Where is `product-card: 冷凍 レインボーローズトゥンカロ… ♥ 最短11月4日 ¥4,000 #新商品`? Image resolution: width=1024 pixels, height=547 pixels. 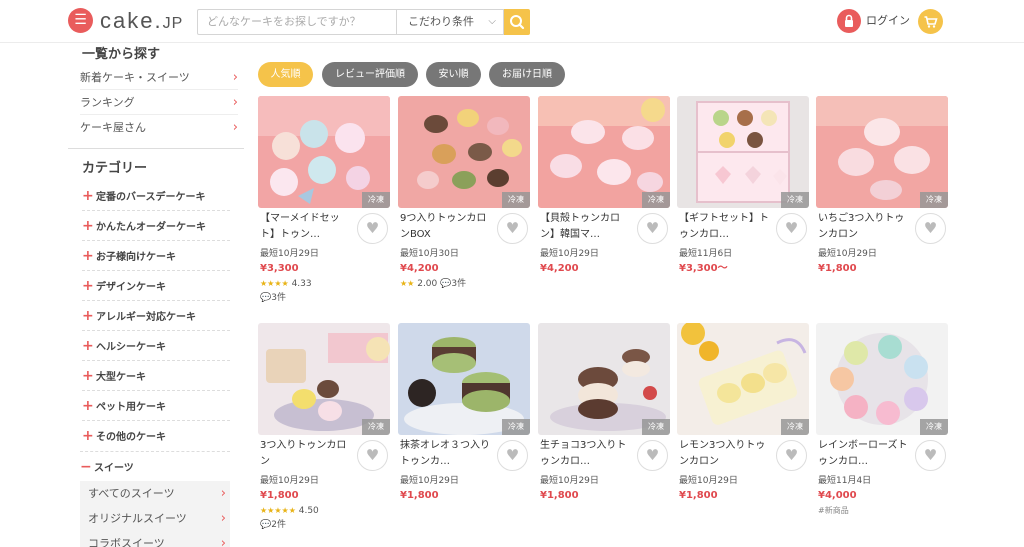 product-card: 冷凍 レインボーローズトゥンカロ… ♥ 最短11月4日 ¥4,000 #新商品 is located at coordinates (882, 430).